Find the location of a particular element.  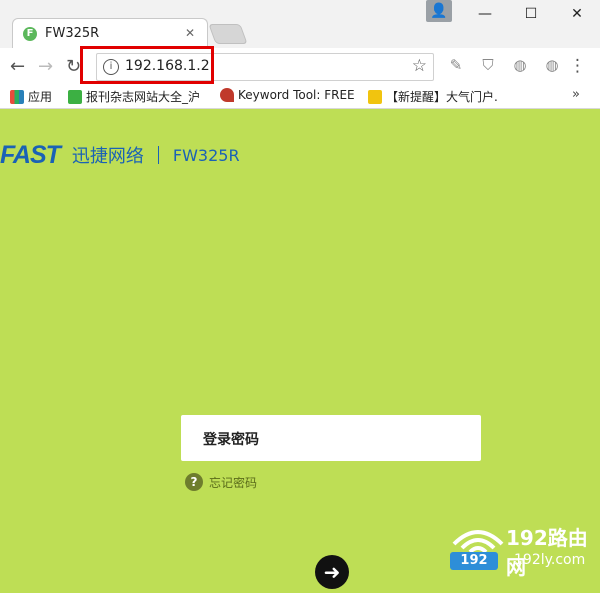

forgot-password-label: 忘记密码 is located at coordinates (233, 482).